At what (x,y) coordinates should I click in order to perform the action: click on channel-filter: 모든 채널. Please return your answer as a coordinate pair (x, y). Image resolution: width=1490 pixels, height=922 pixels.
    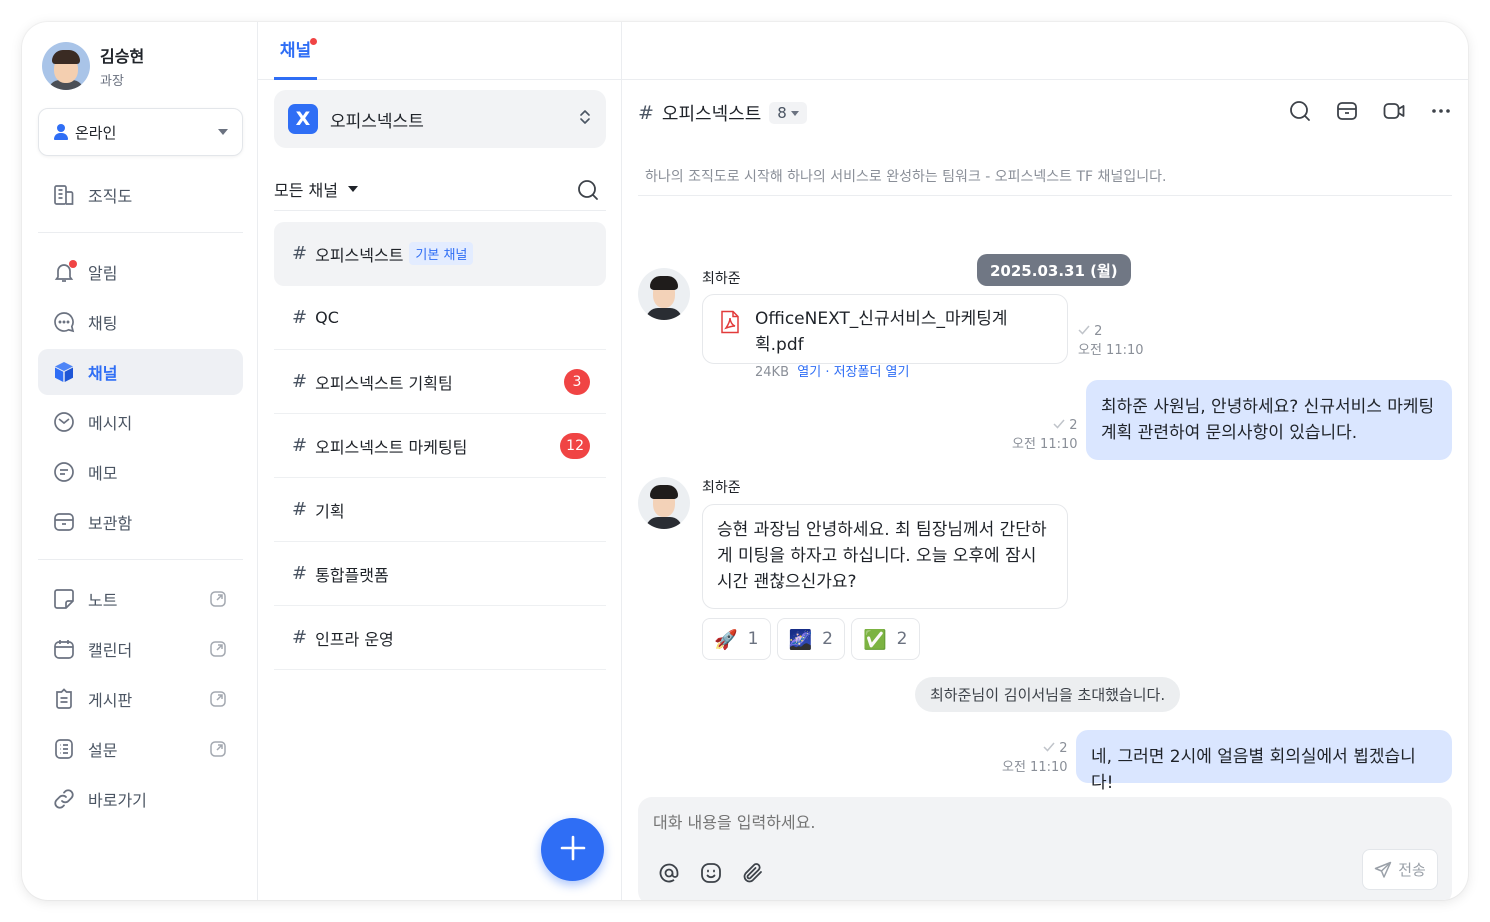
    Looking at the image, I should click on (440, 189).